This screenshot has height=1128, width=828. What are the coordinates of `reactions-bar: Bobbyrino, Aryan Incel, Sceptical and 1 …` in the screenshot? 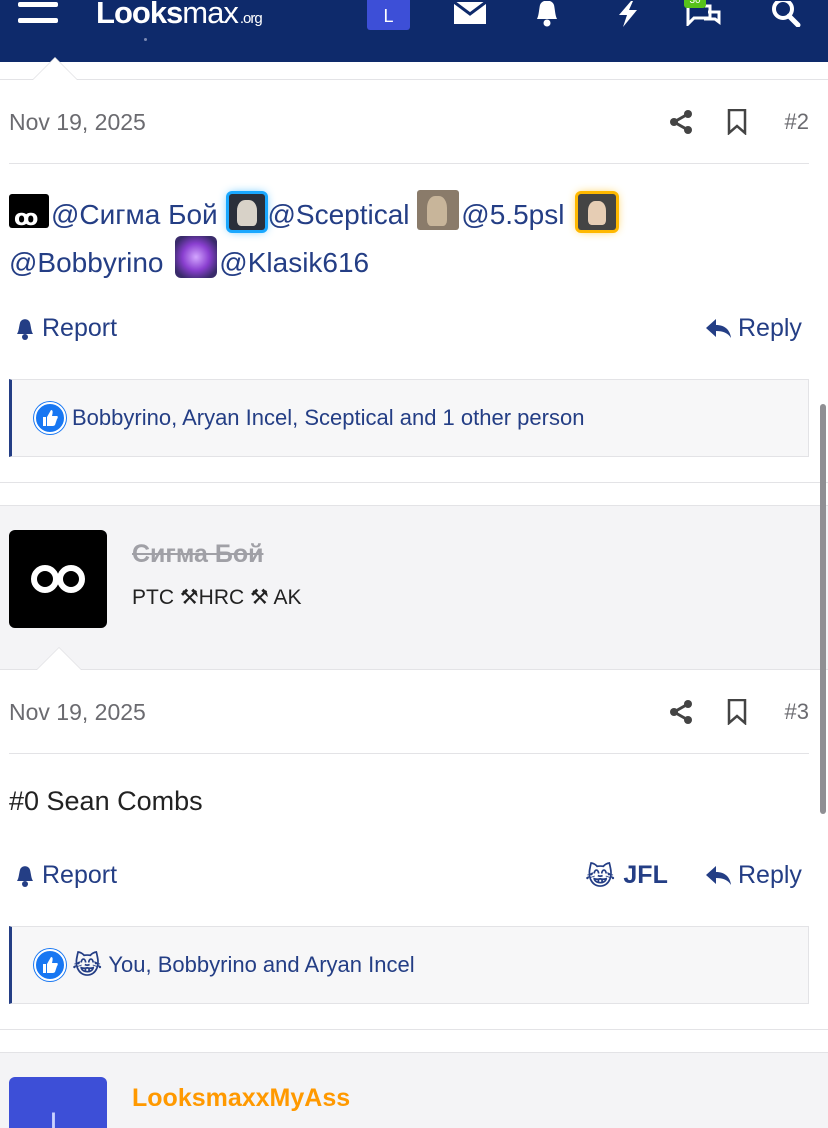 It's located at (409, 418).